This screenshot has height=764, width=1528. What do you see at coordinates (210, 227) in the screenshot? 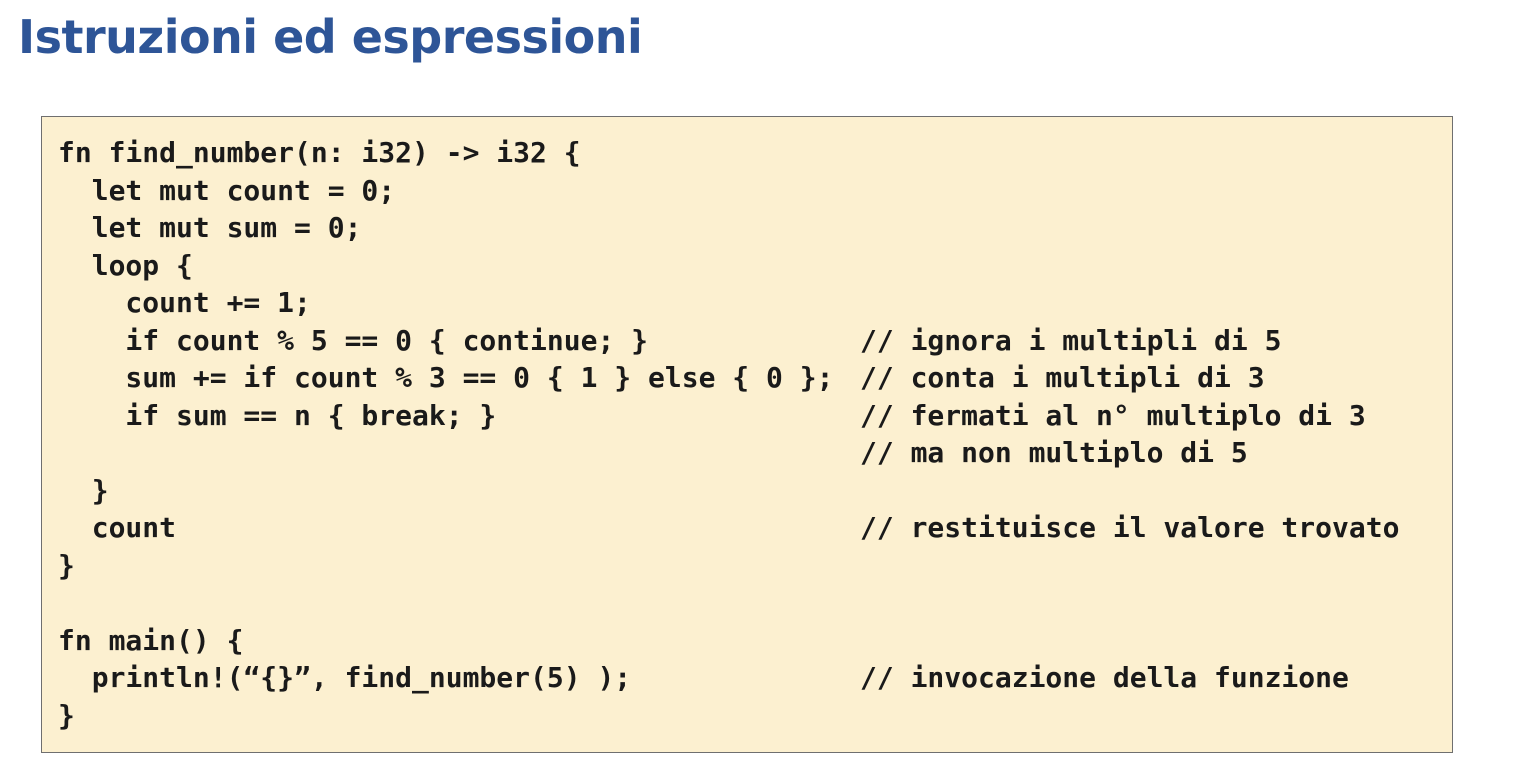
I see `code-text: let mut sum = 0;` at bounding box center [210, 227].